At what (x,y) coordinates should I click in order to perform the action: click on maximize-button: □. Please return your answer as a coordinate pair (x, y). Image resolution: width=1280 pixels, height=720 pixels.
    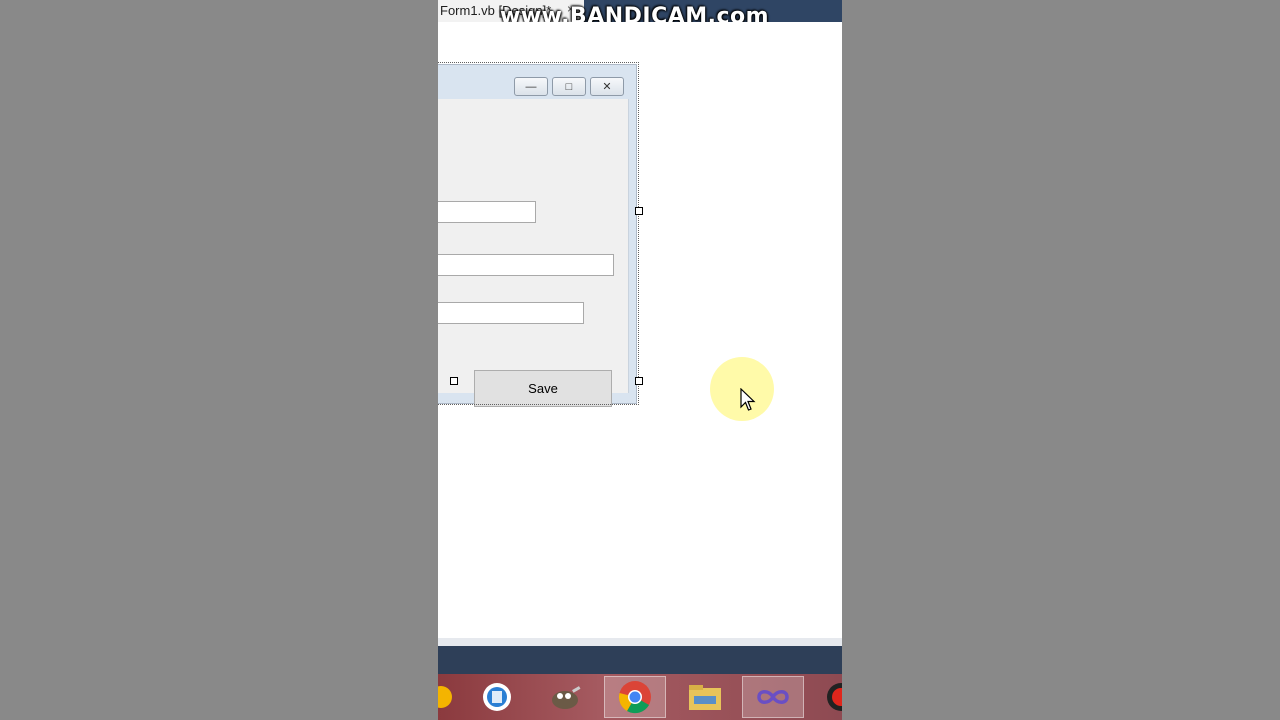
    Looking at the image, I should click on (569, 86).